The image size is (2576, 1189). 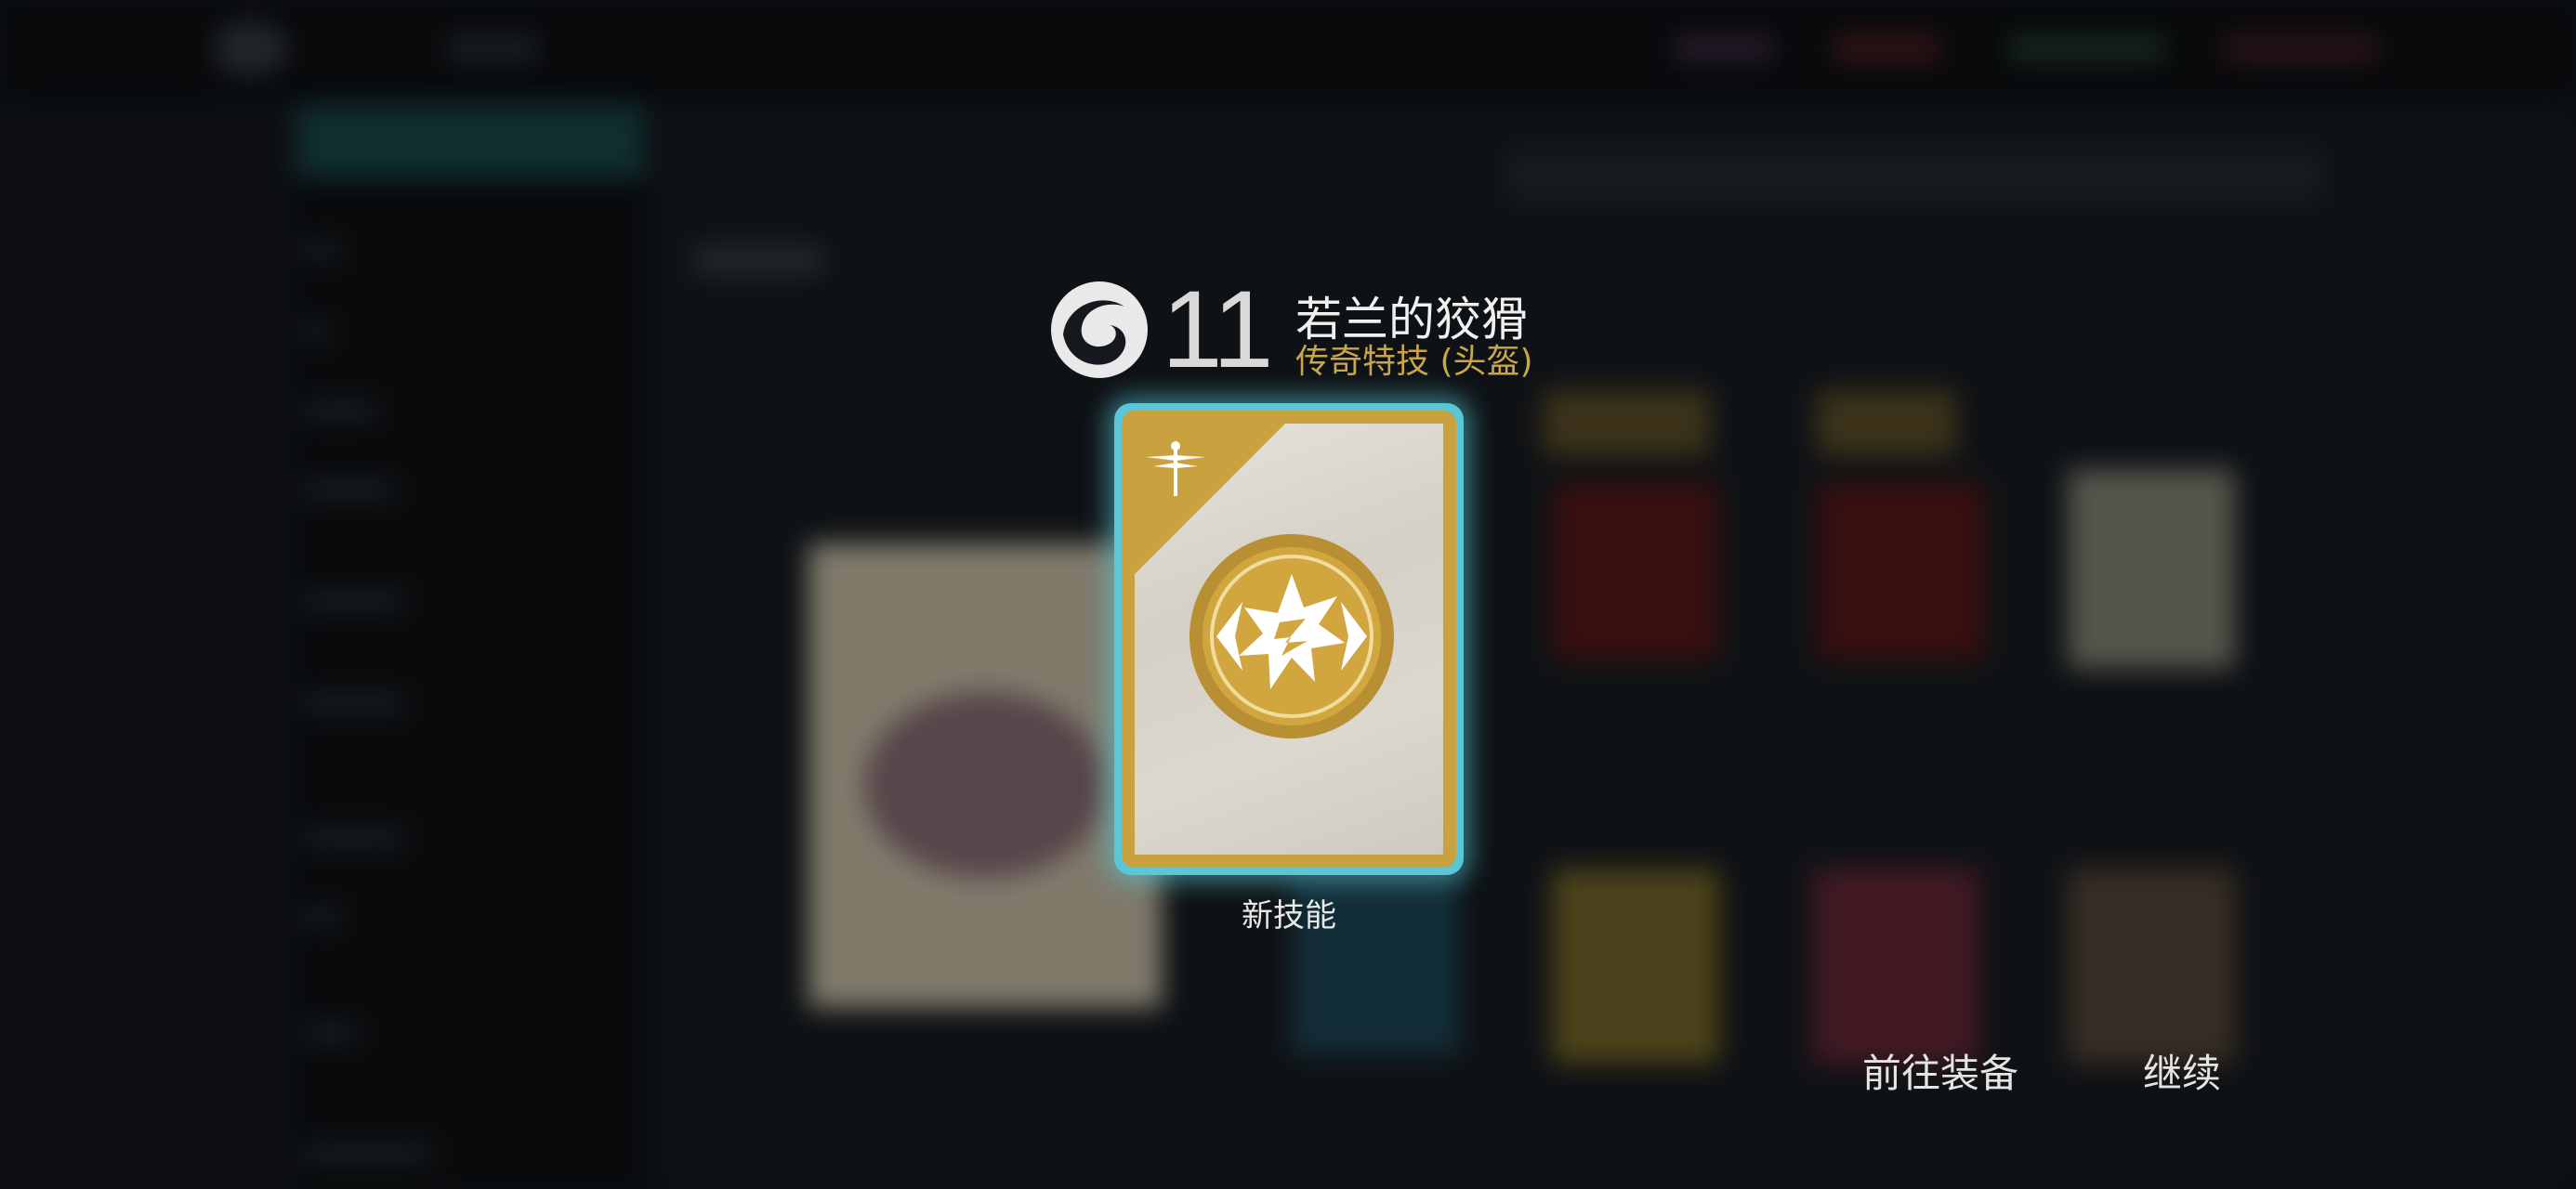 What do you see at coordinates (1289, 916) in the screenshot?
I see `card-caption: 新技能` at bounding box center [1289, 916].